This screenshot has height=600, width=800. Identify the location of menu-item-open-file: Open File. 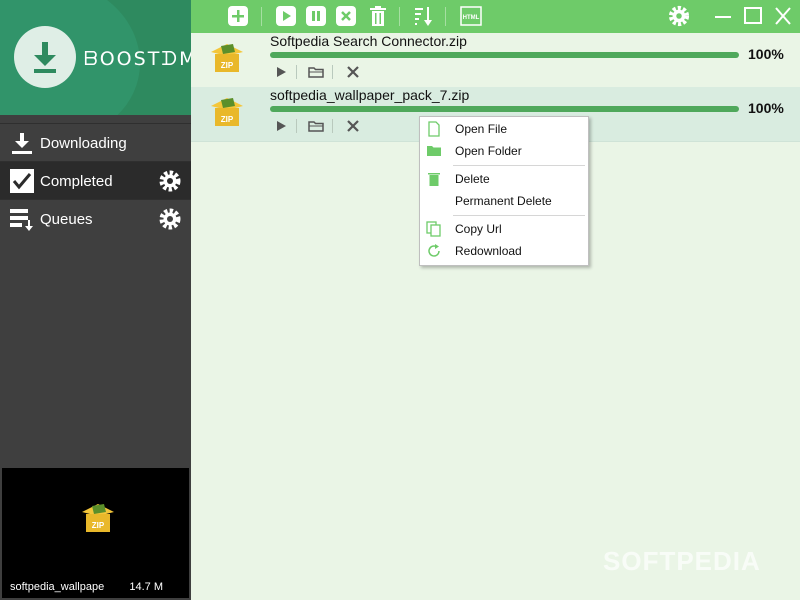
(504, 129).